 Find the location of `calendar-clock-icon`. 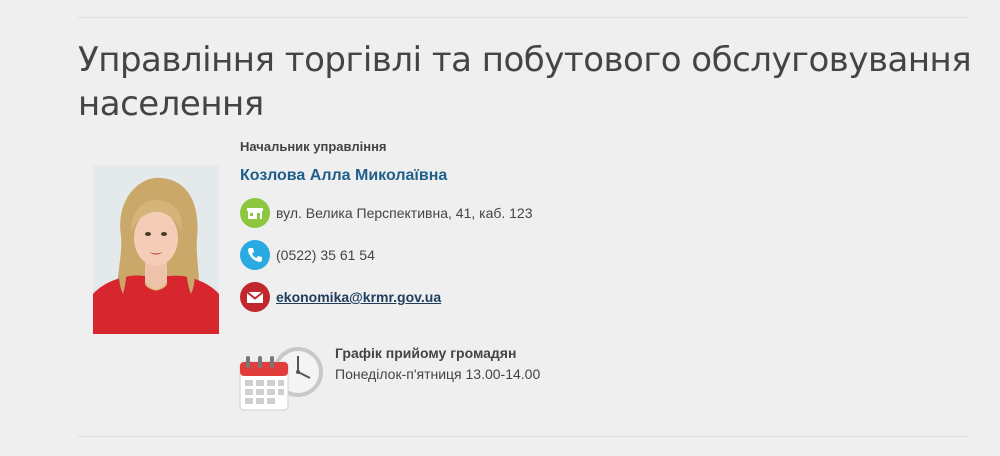

calendar-clock-icon is located at coordinates (282, 378).